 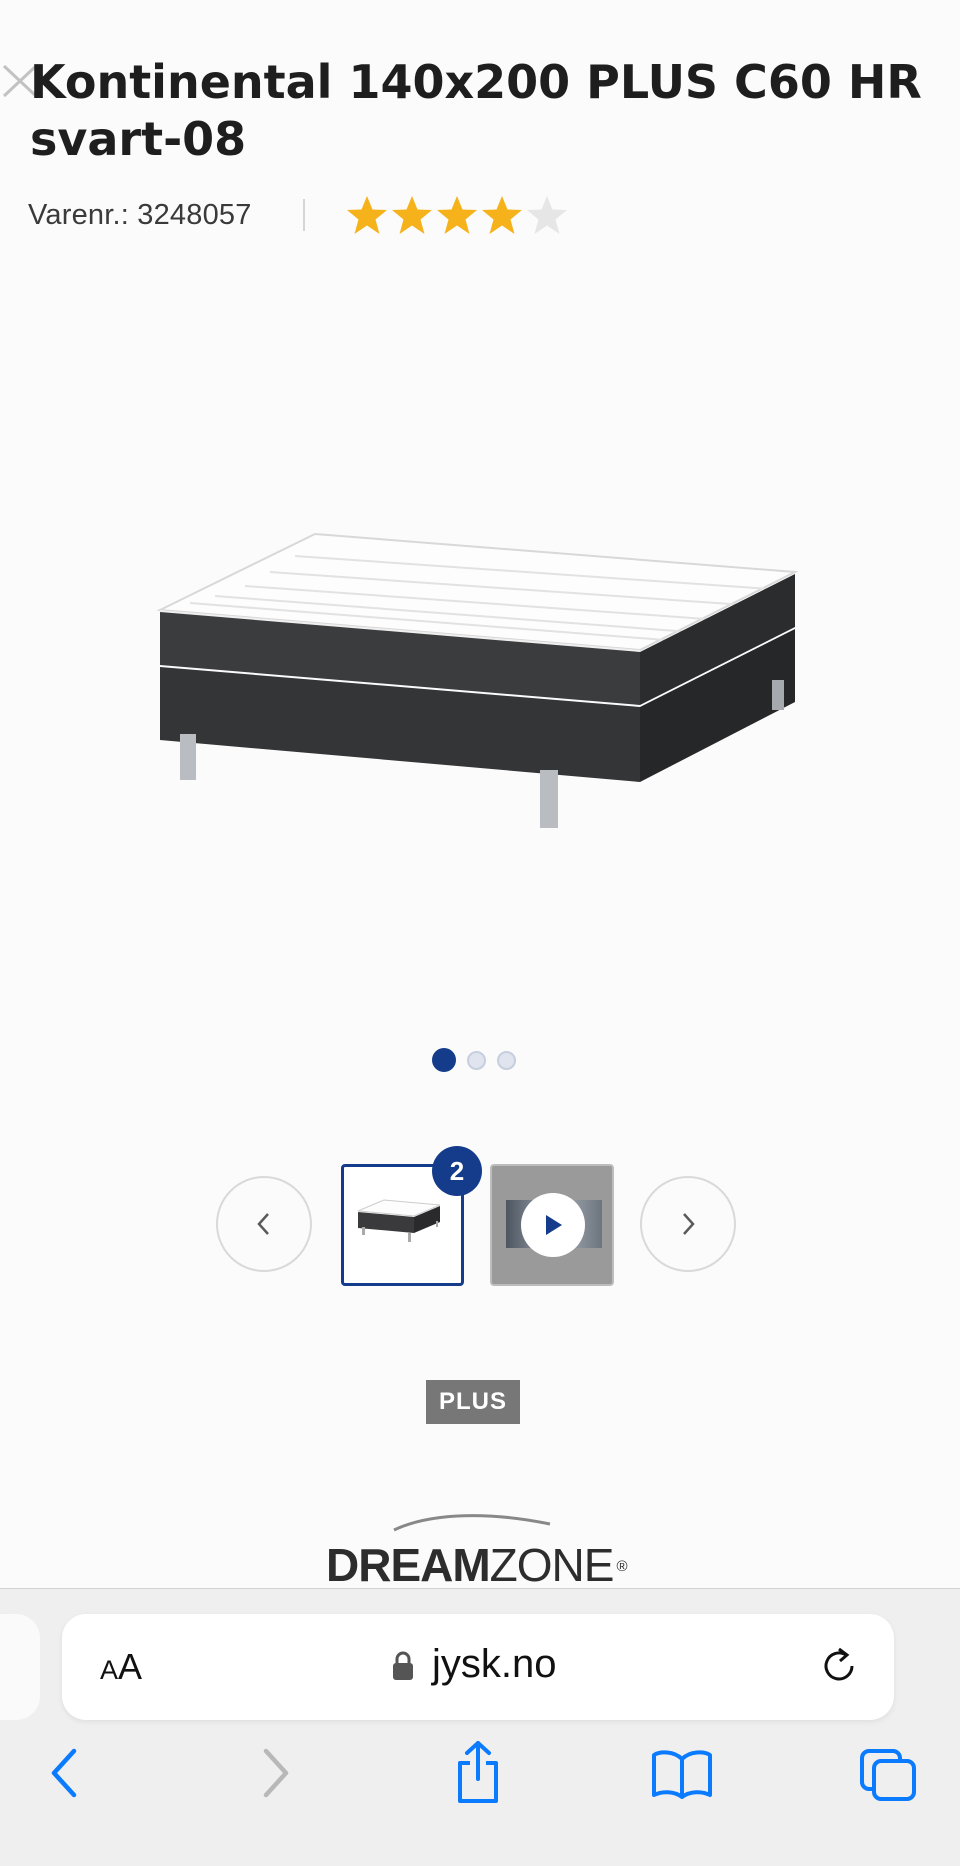 What do you see at coordinates (298, 215) in the screenshot?
I see `product-meta: Varenr.: 3248057` at bounding box center [298, 215].